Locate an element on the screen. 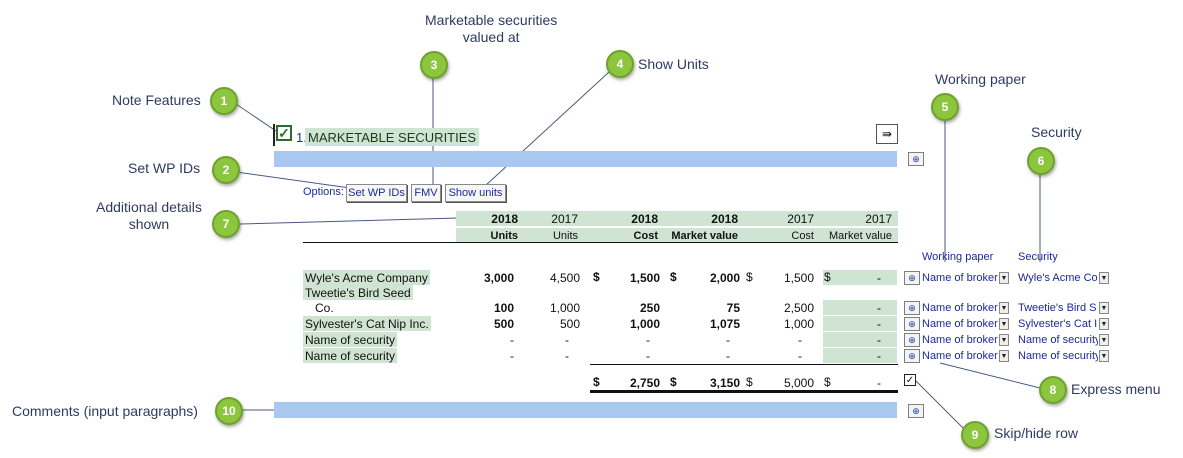 The image size is (1183, 458). row-5-cost-2018: - is located at coordinates (625, 355).